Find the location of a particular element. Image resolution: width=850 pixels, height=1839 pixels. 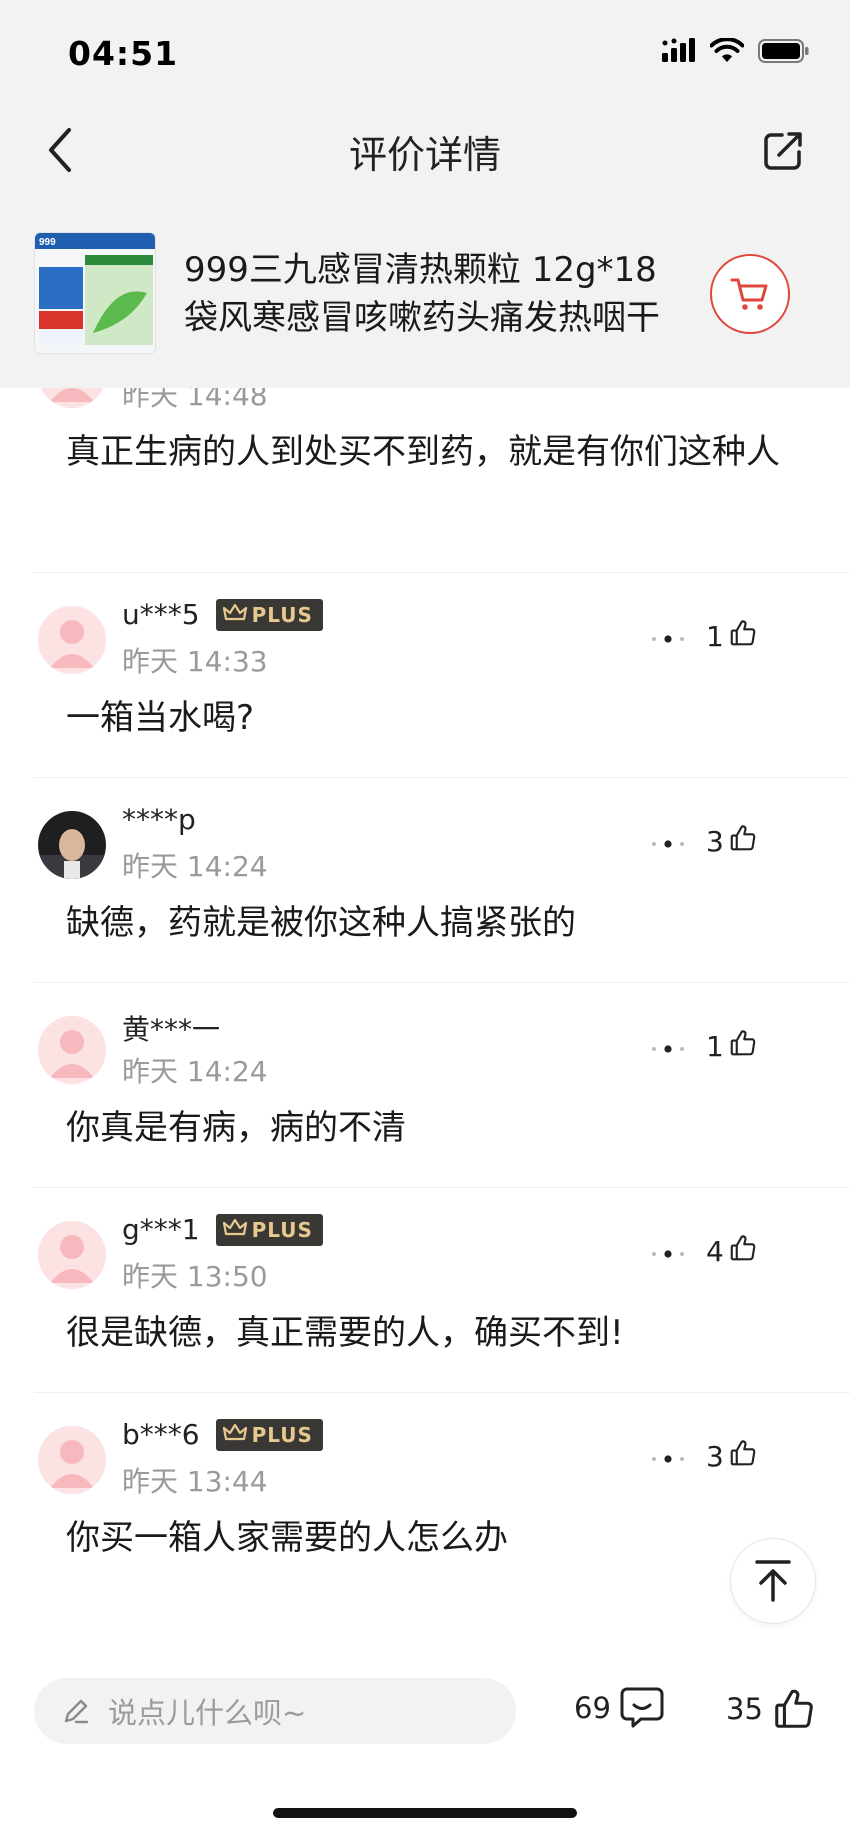

review-time: 昨天 14:33 is located at coordinates (195, 661).